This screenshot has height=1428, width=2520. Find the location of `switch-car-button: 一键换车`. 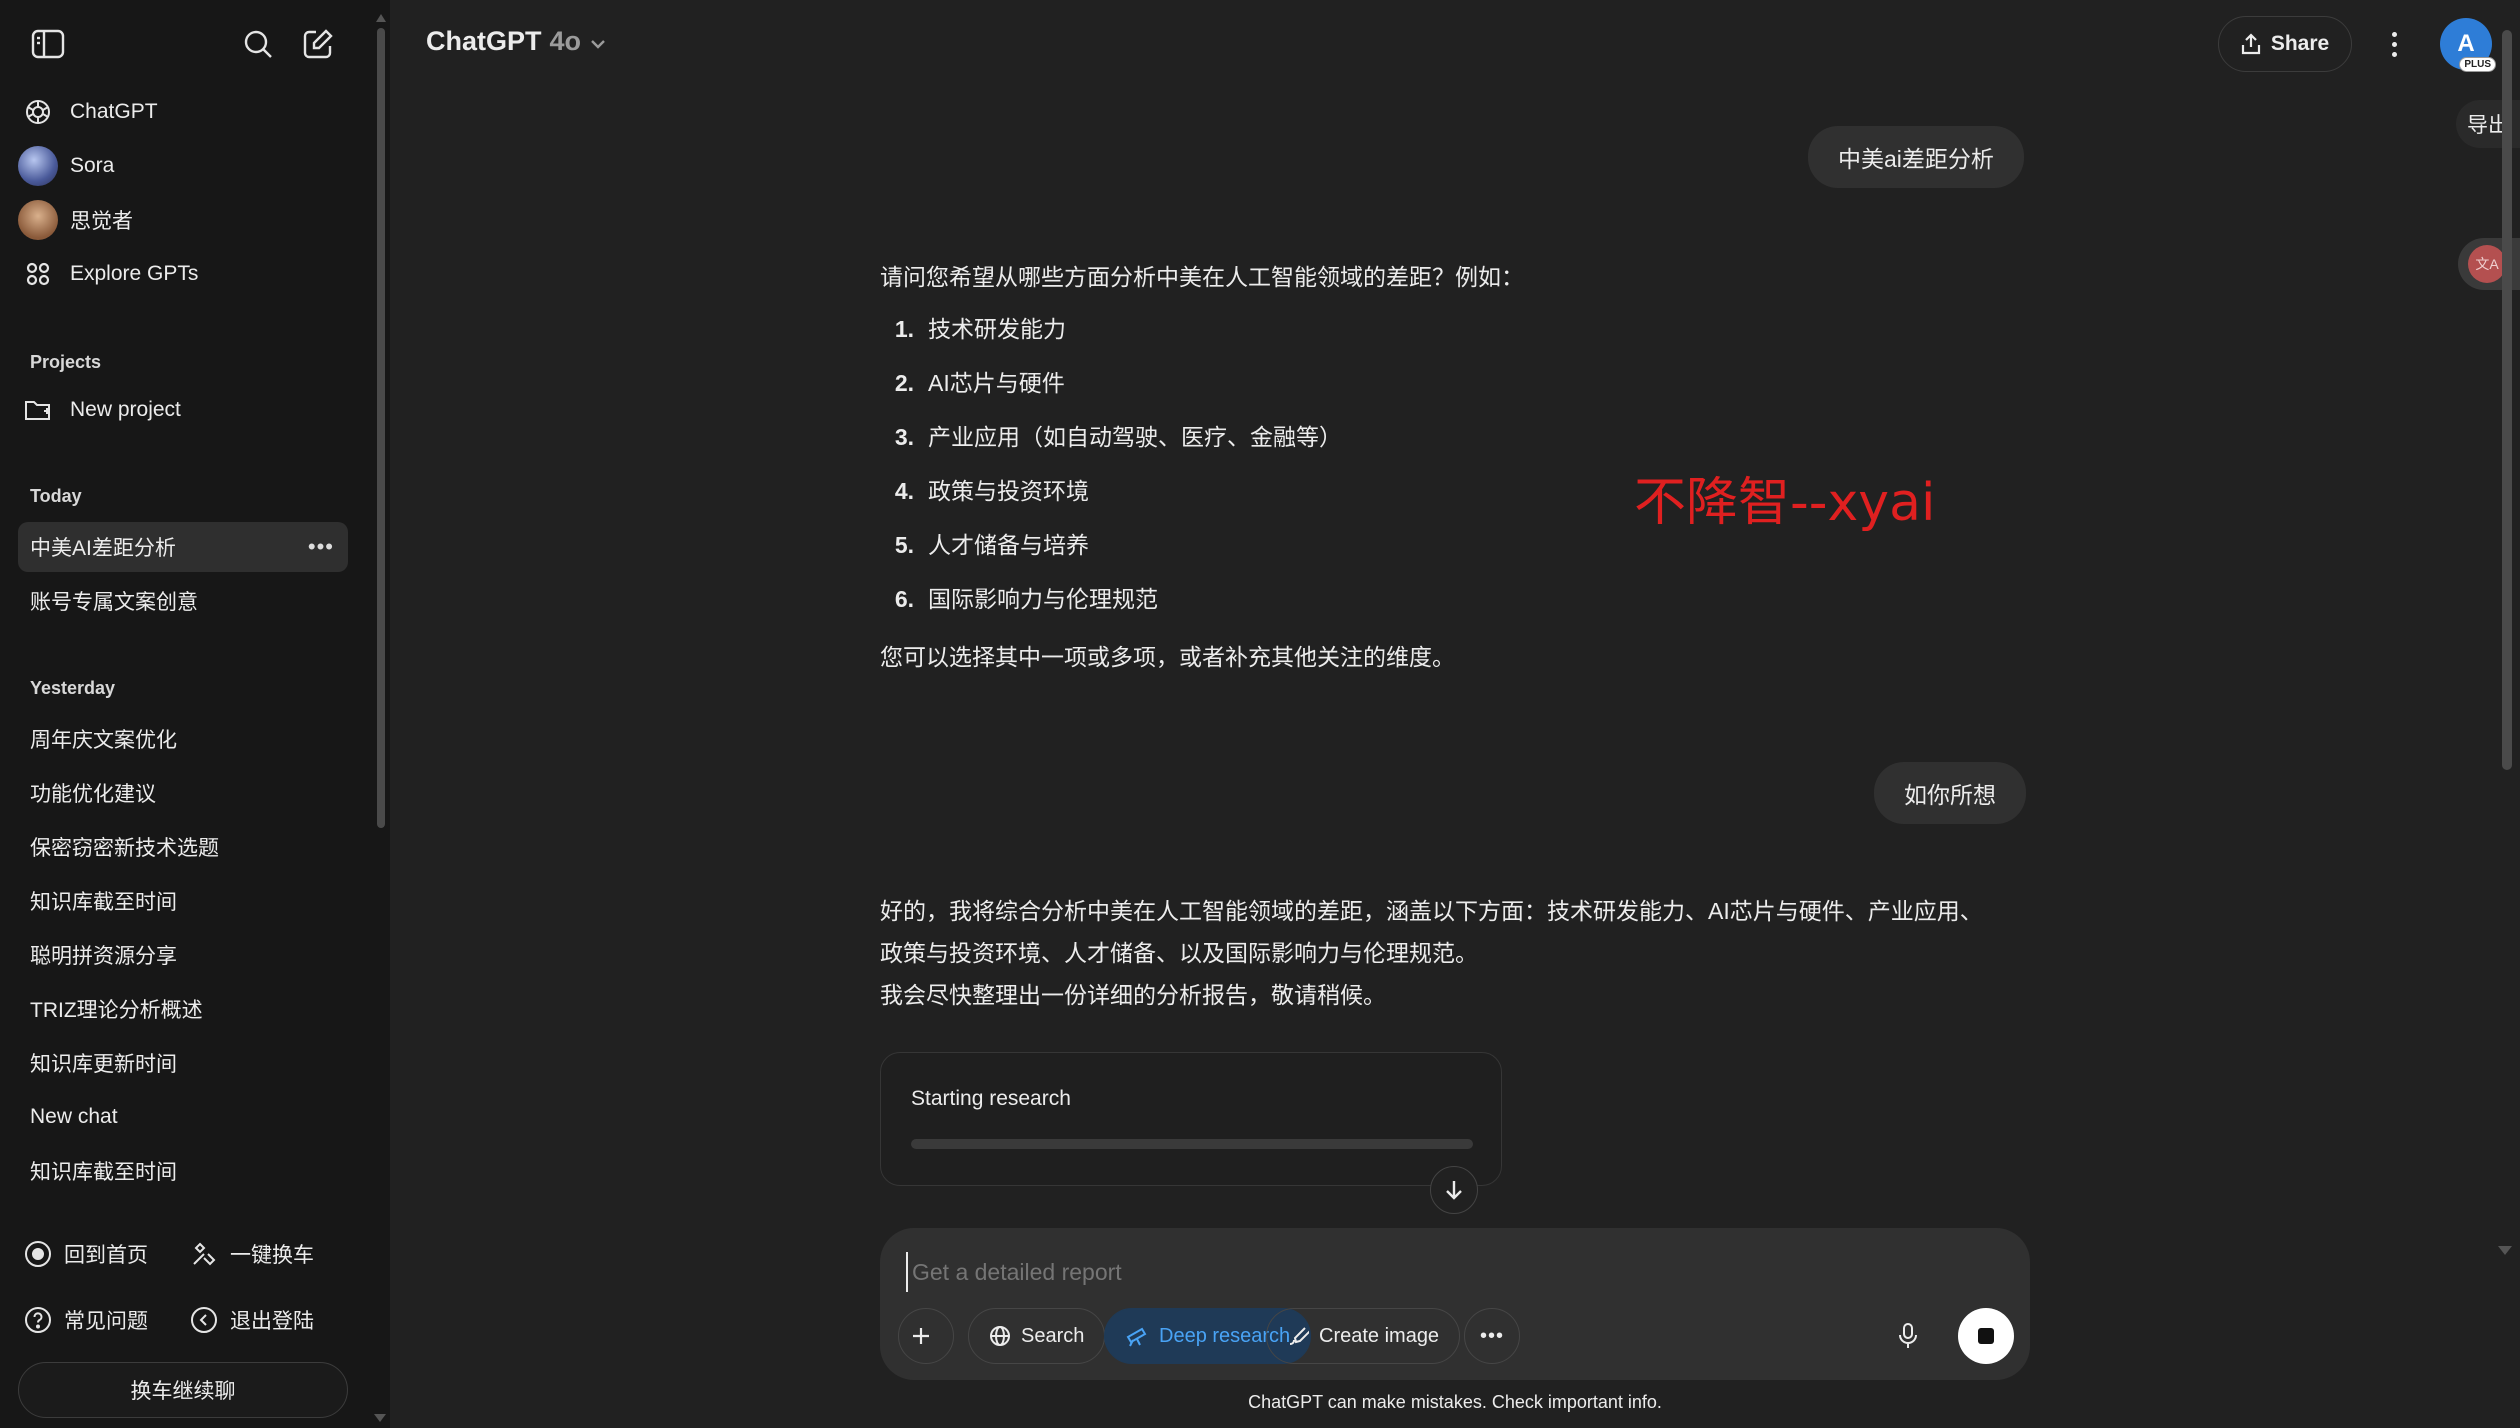

switch-car-button: 一键换车 is located at coordinates (251, 1254).